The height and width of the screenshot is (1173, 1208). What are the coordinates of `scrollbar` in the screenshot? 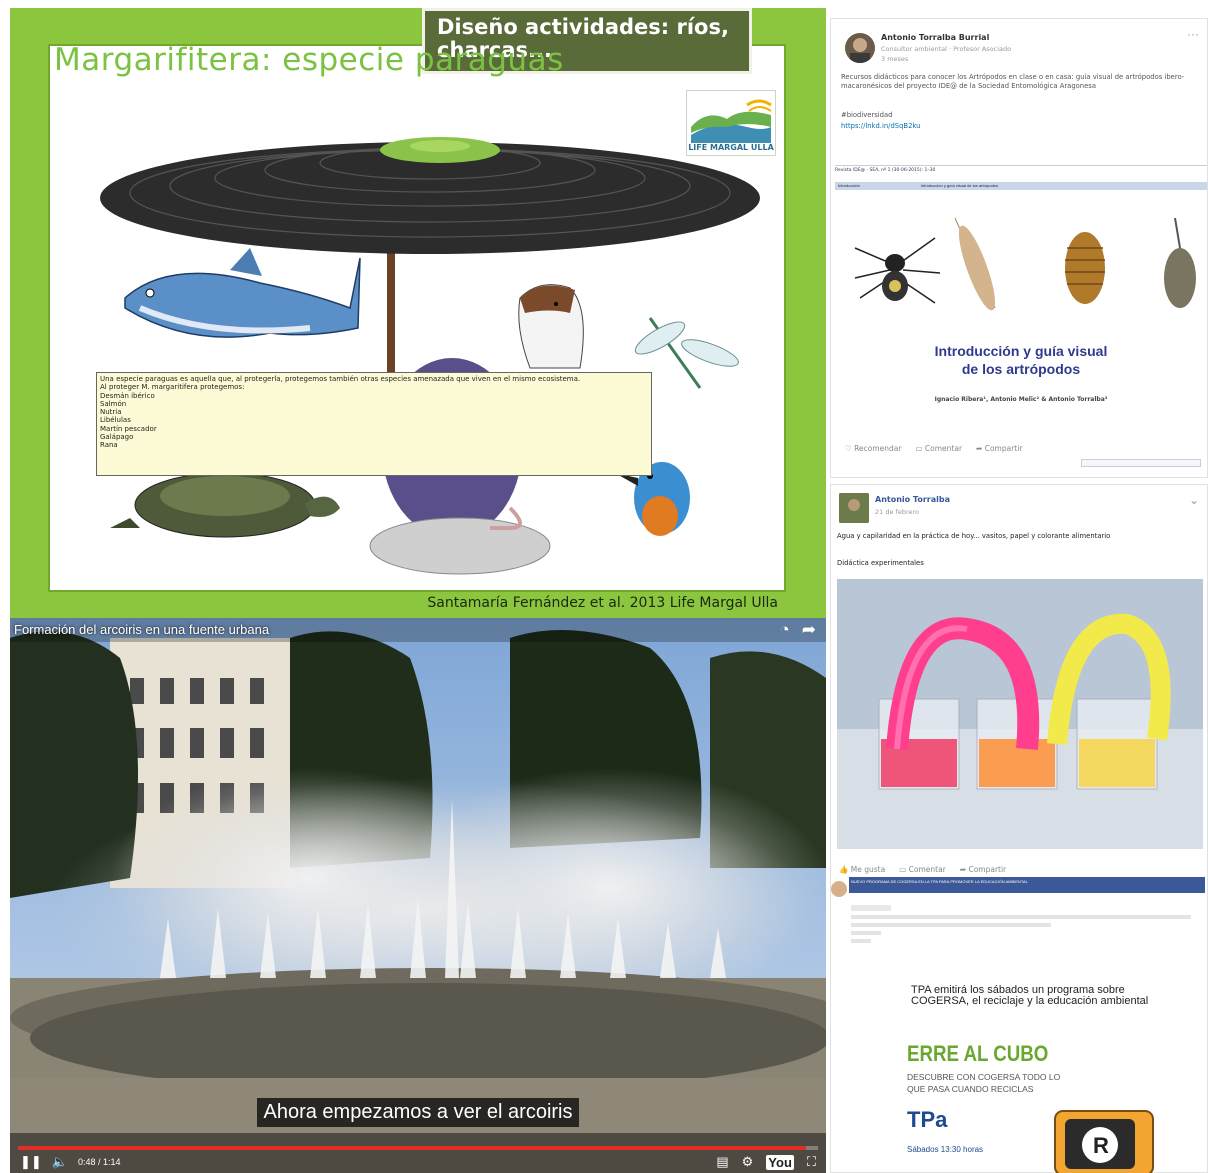 It's located at (1141, 463).